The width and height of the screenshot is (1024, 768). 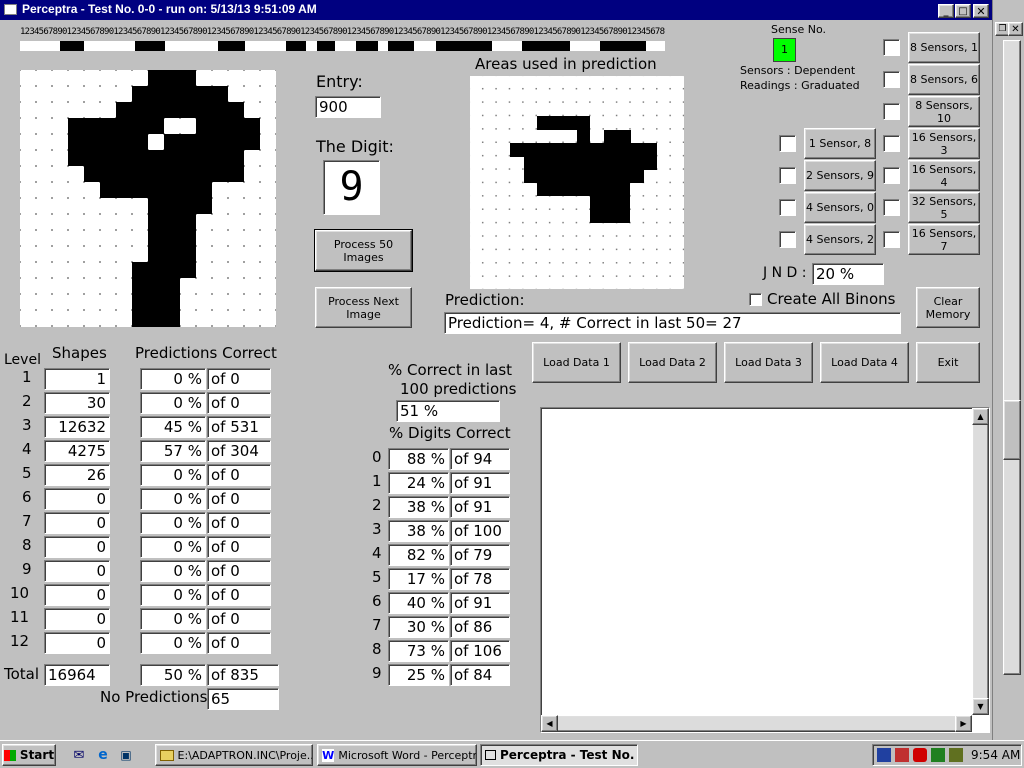 What do you see at coordinates (363, 307) in the screenshot?
I see `process-next-button: Process Next Image` at bounding box center [363, 307].